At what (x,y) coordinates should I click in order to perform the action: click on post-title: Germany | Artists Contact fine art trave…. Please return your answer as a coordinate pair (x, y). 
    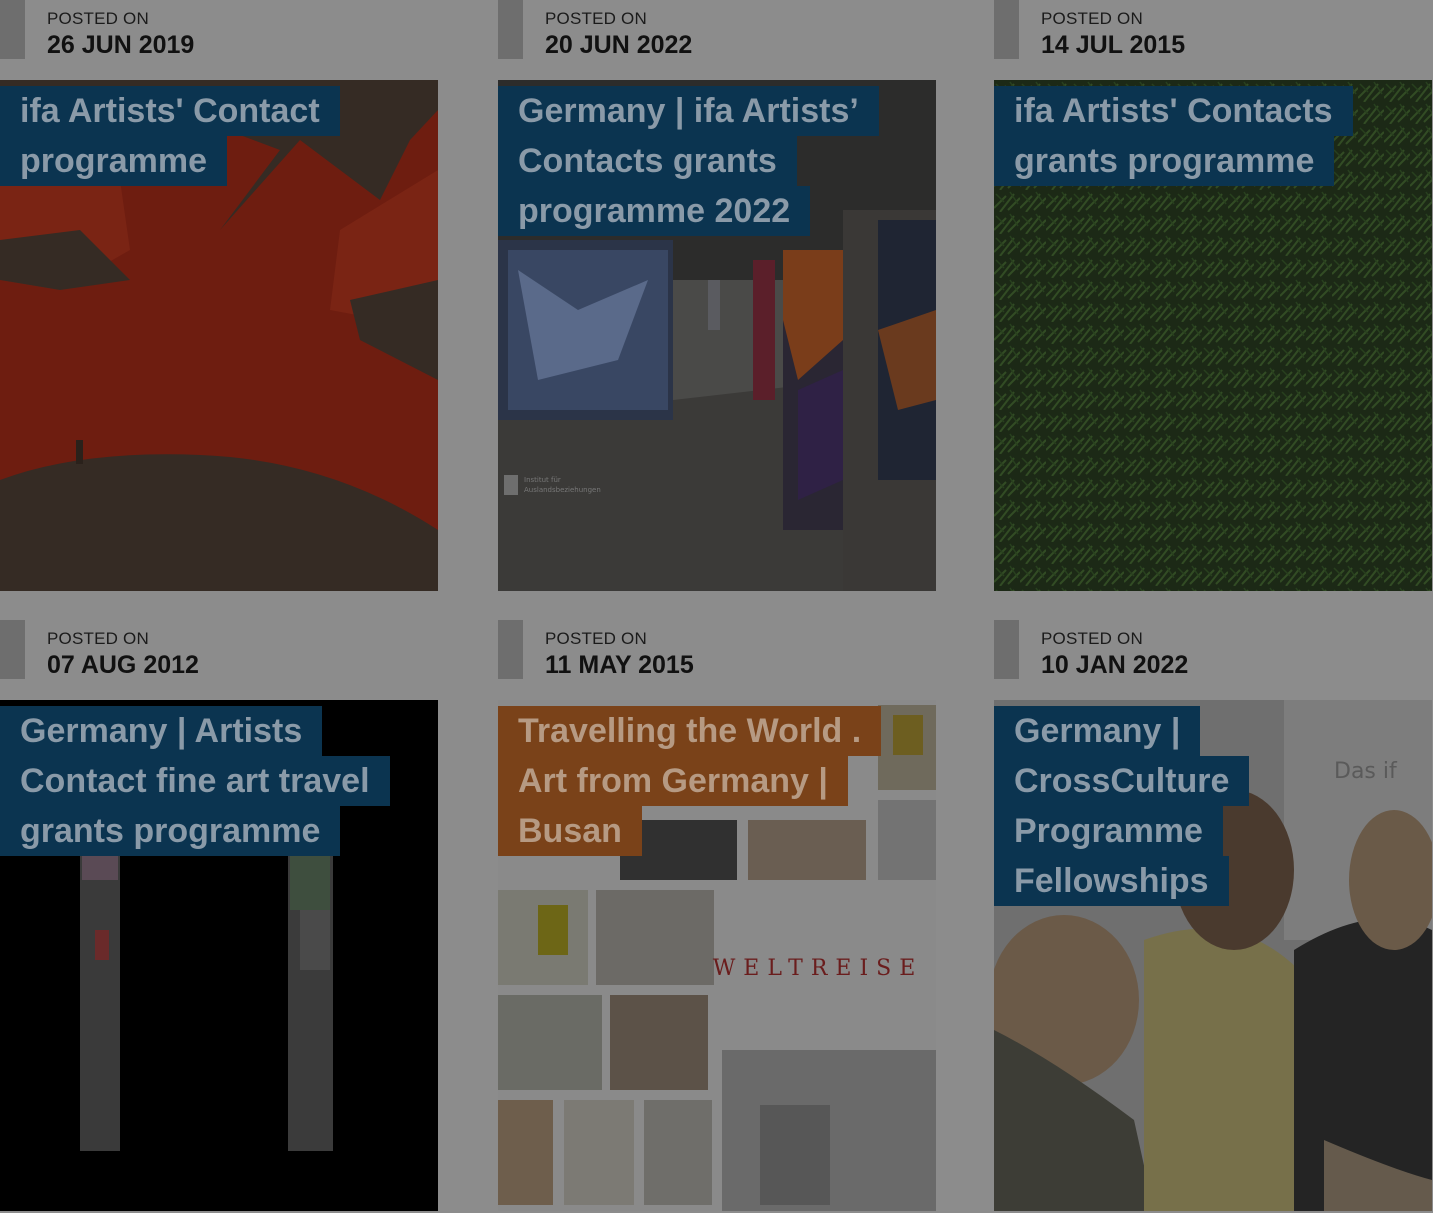
    Looking at the image, I should click on (200, 781).